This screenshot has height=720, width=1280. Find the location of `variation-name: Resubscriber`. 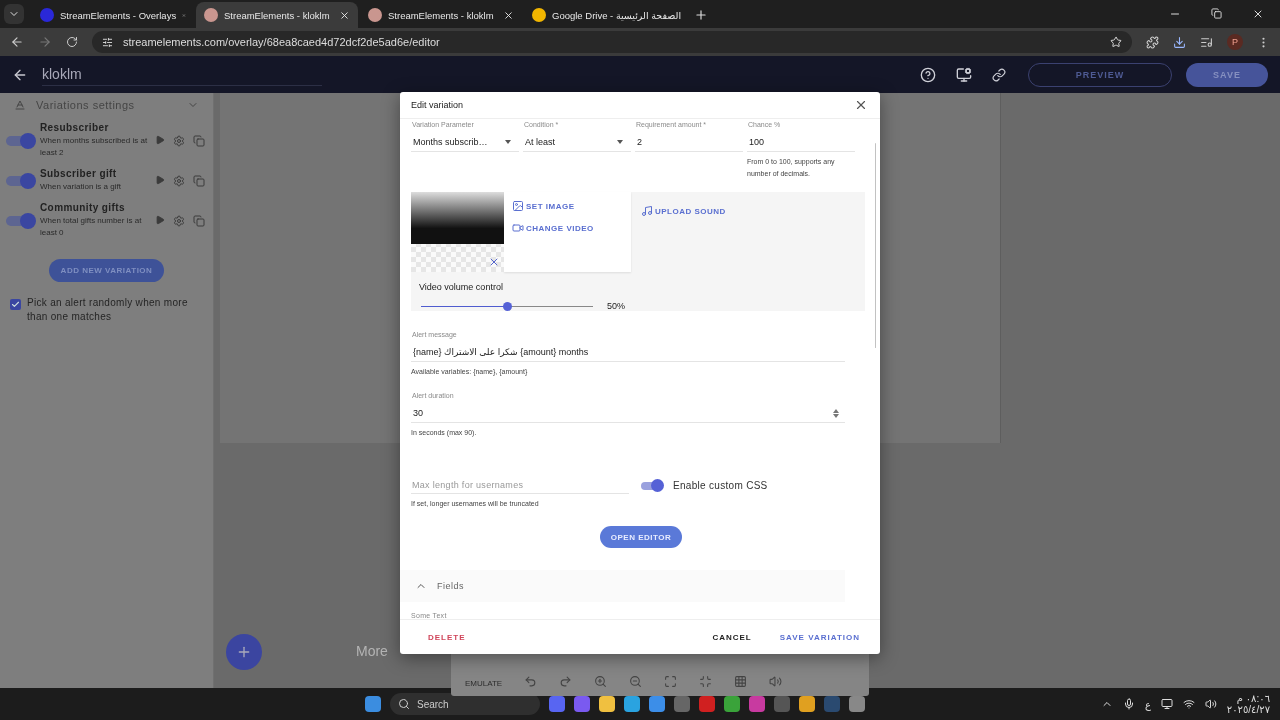

variation-name: Resubscriber is located at coordinates (75, 127).